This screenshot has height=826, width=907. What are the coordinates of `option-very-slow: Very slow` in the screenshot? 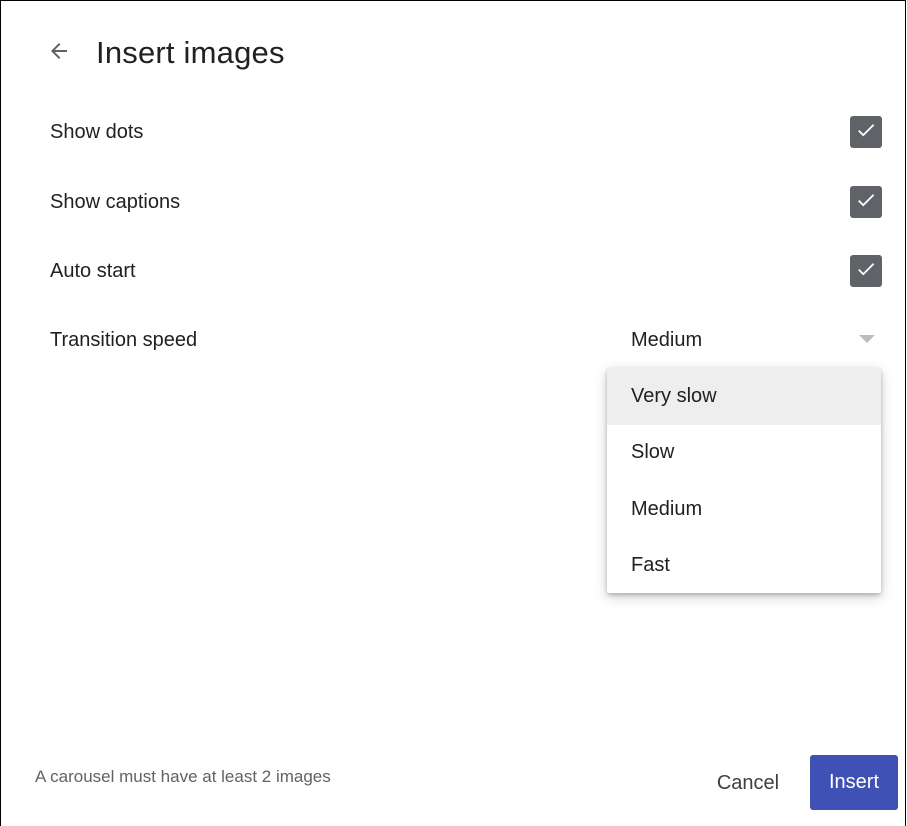 It's located at (744, 396).